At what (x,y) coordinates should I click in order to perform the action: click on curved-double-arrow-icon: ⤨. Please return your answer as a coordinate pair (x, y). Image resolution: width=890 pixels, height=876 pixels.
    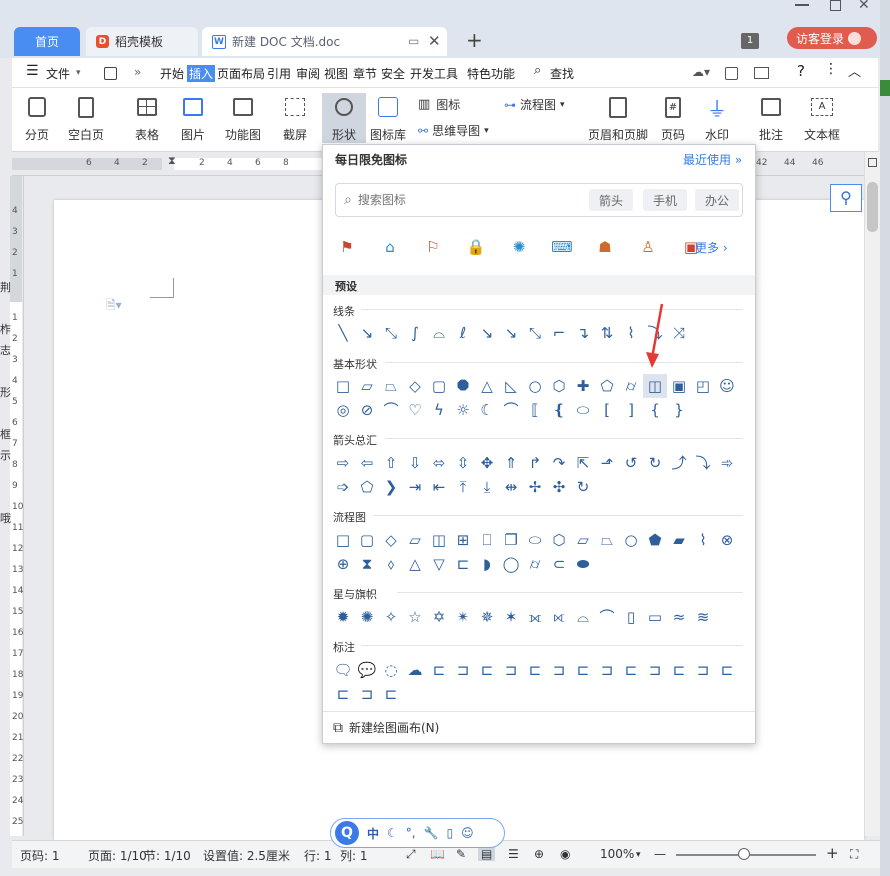
    Looking at the image, I should click on (679, 333).